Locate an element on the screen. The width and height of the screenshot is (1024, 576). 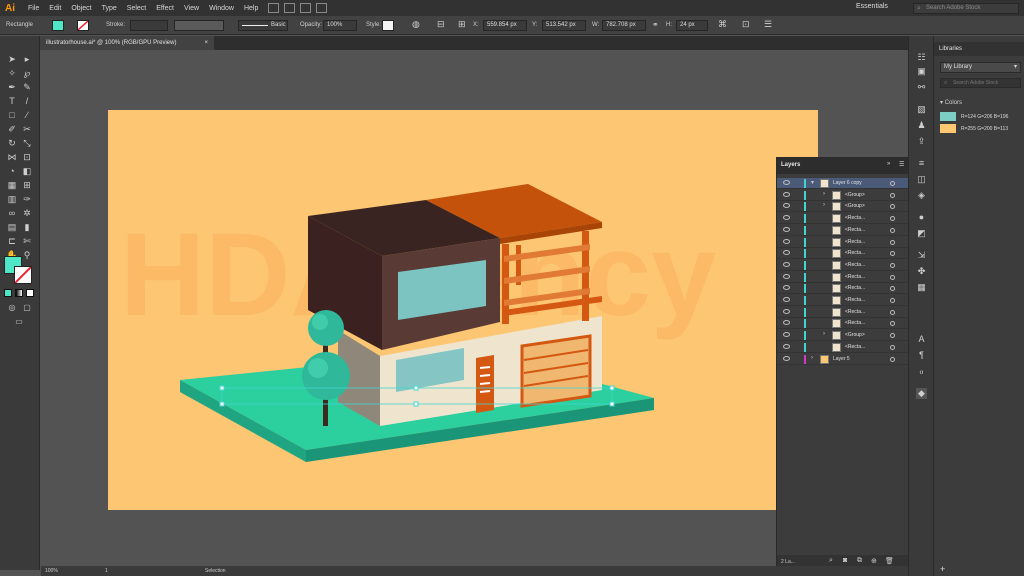
new-sublayer-icon: ⧉ is located at coordinates (859, 561).